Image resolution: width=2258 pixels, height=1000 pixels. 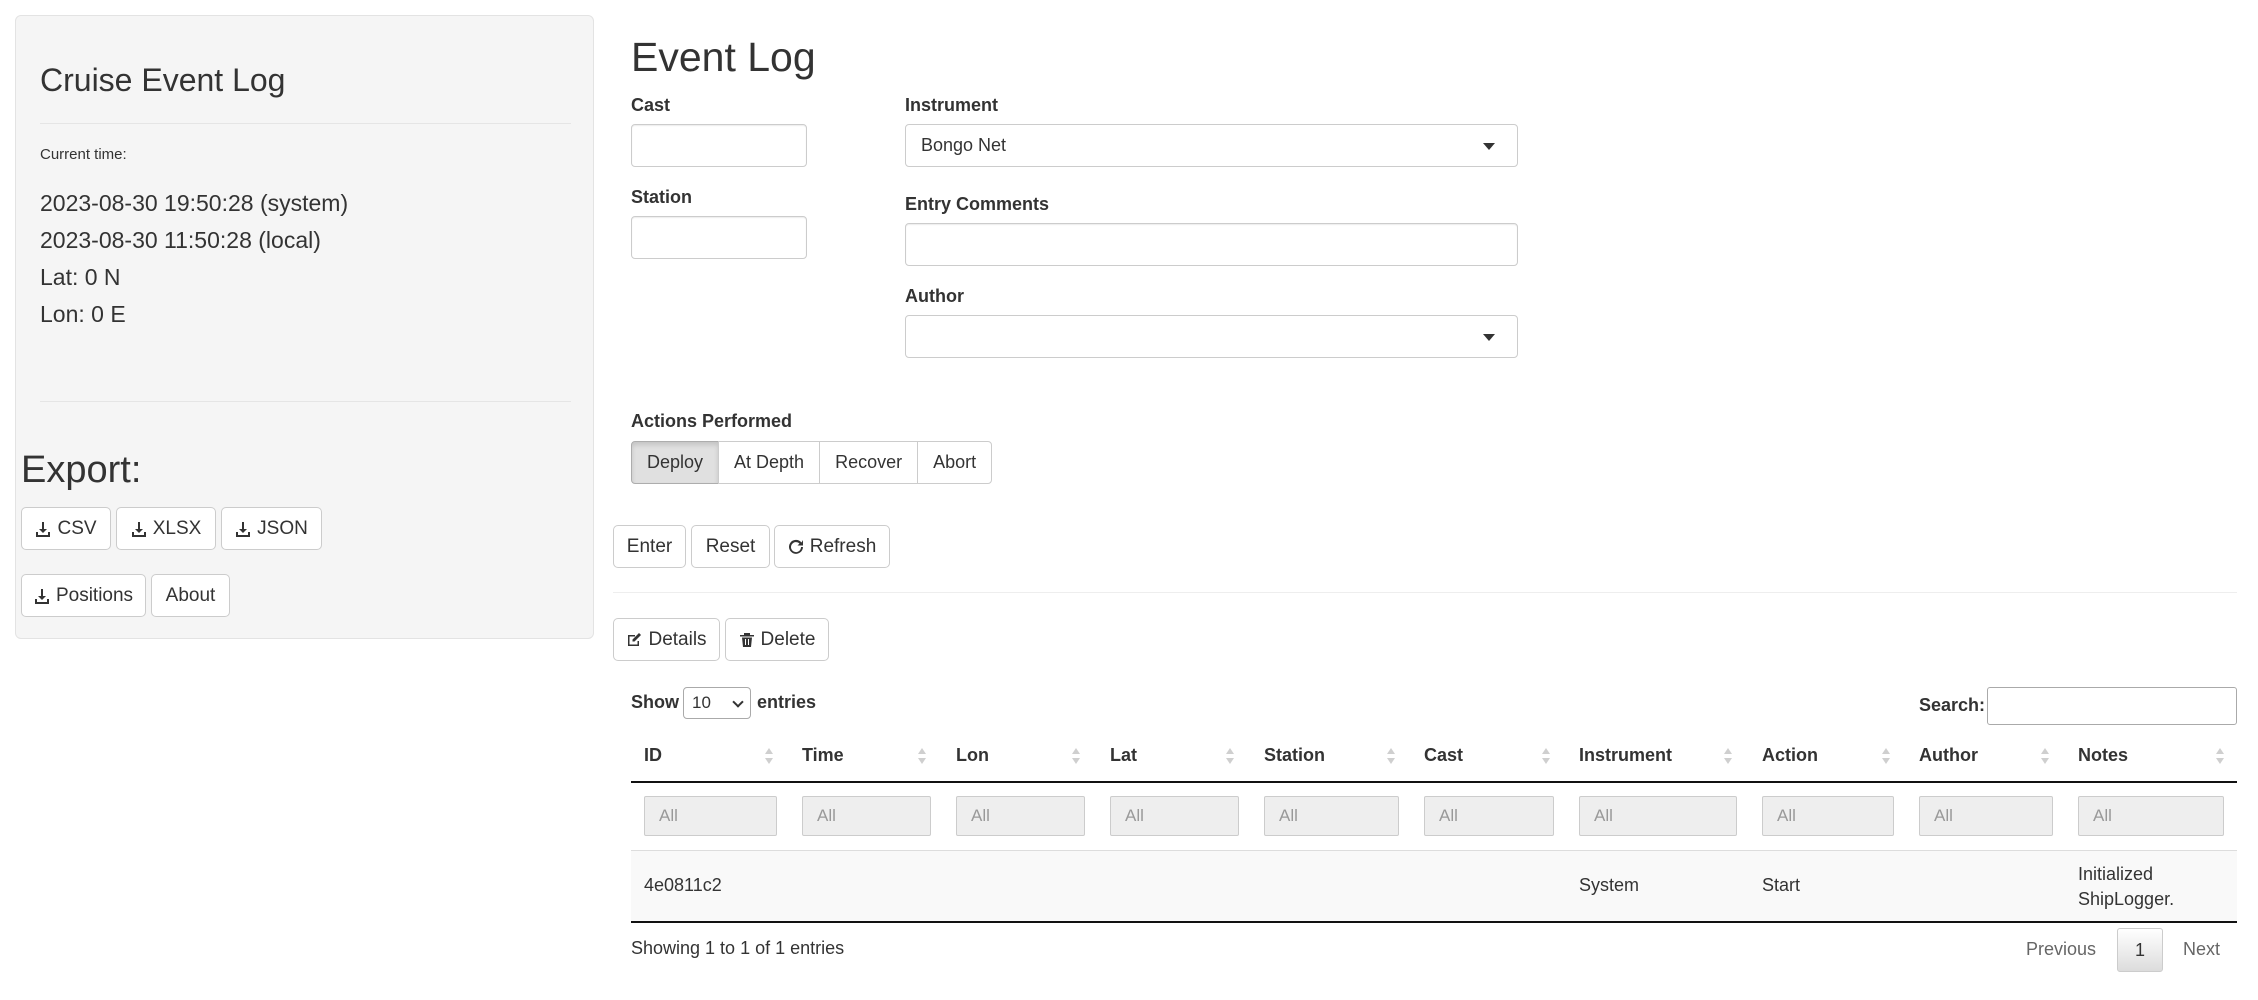 I want to click on actions-button-group: Deploy At Depth Recover Abort, so click(x=812, y=462).